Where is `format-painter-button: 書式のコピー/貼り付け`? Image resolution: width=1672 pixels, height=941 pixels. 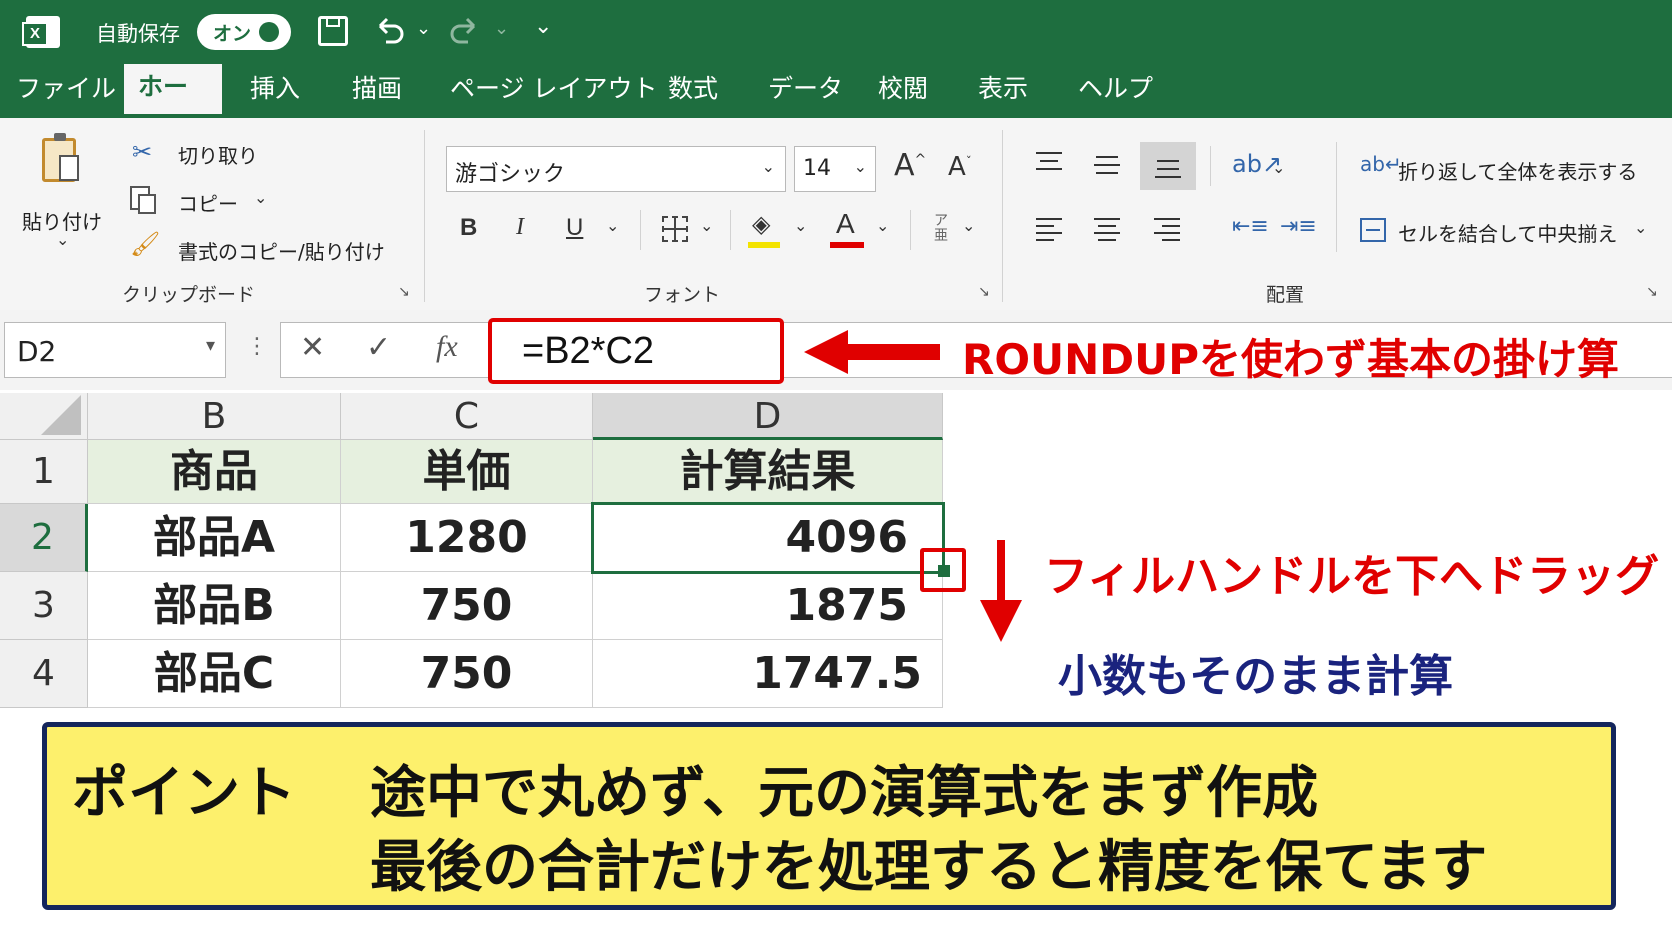 format-painter-button: 書式のコピー/貼り付け is located at coordinates (281, 250).